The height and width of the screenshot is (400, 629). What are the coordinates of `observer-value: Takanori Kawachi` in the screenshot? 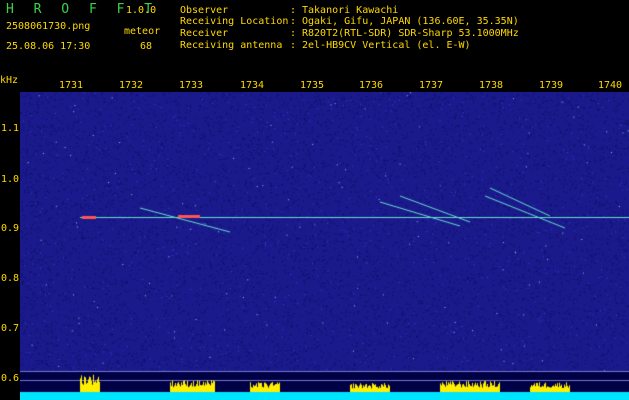 It's located at (350, 10).